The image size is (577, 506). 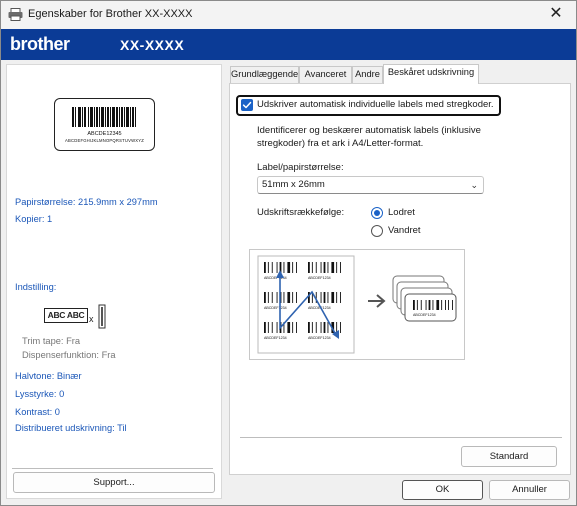 What do you see at coordinates (91, 319) in the screenshot?
I see `svg-text: x` at bounding box center [91, 319].